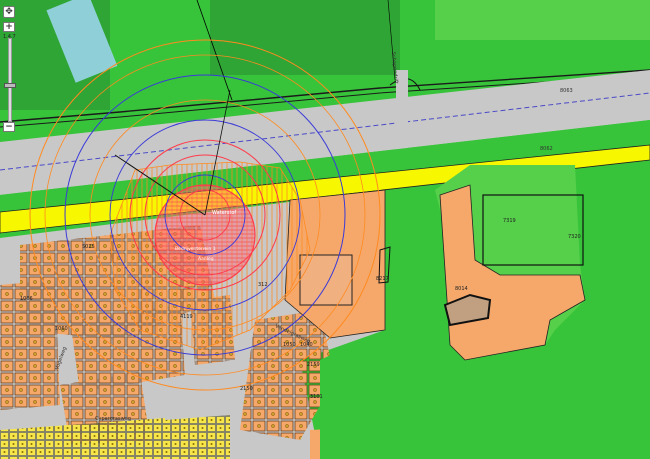 The width and height of the screenshot is (650, 459). I want to click on road-number-label: 8062, so click(546, 149).